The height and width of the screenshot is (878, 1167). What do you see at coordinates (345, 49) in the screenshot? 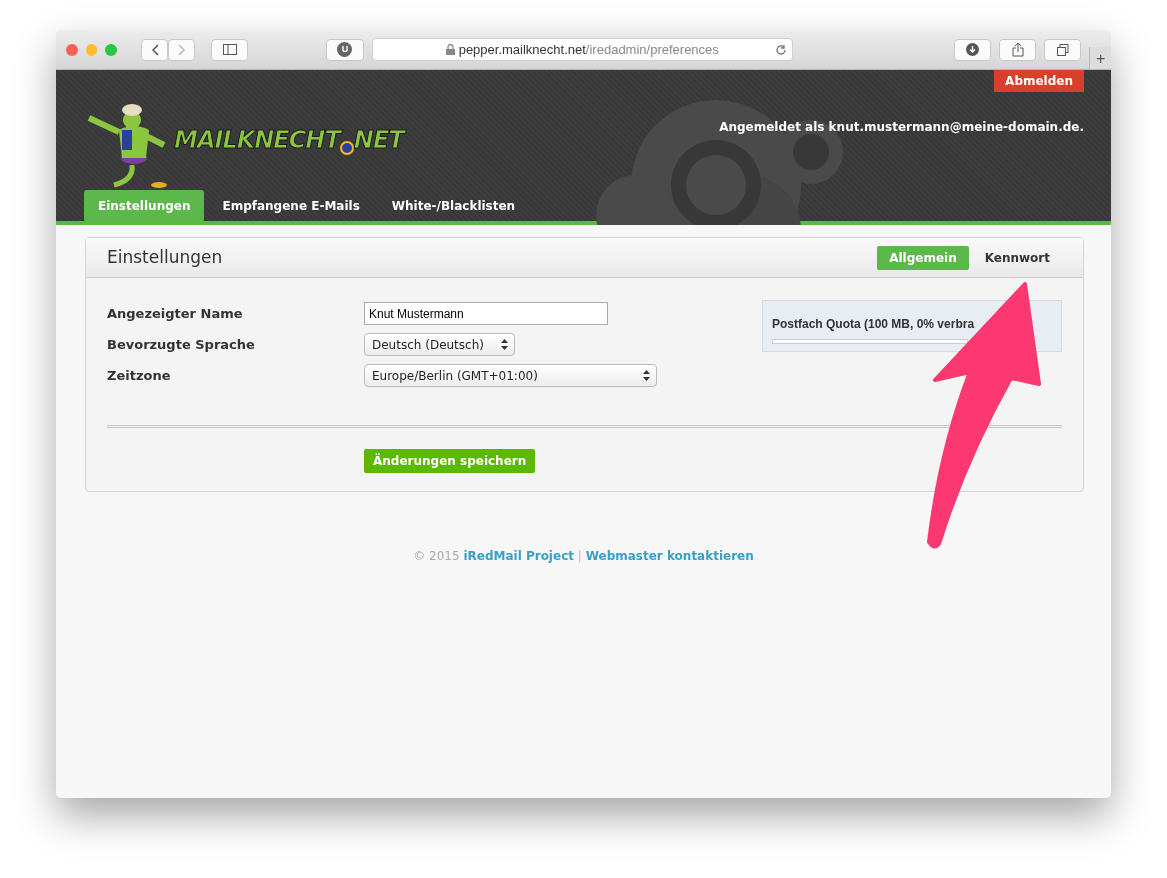
I see `extension-button: U` at bounding box center [345, 49].